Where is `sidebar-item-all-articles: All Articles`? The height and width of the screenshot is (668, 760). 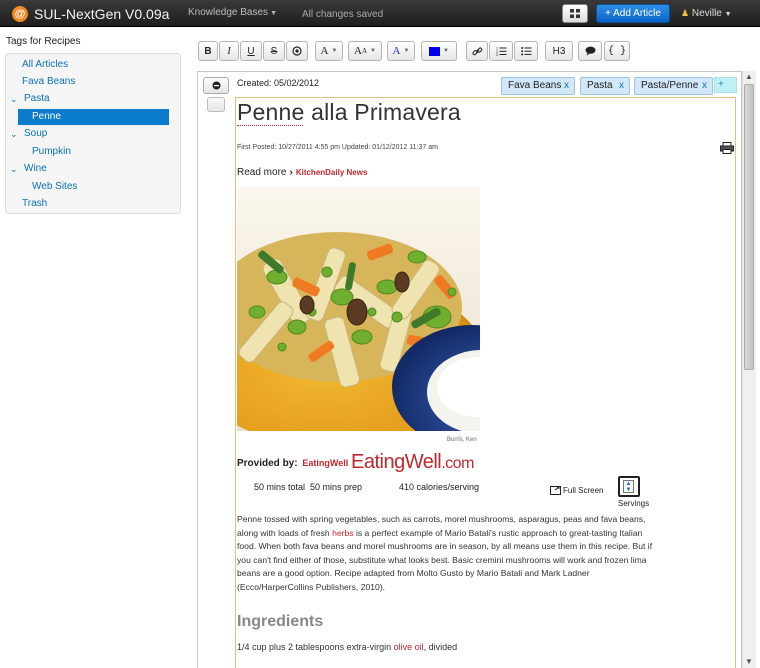
sidebar-item-all-articles: All Articles is located at coordinates (45, 65).